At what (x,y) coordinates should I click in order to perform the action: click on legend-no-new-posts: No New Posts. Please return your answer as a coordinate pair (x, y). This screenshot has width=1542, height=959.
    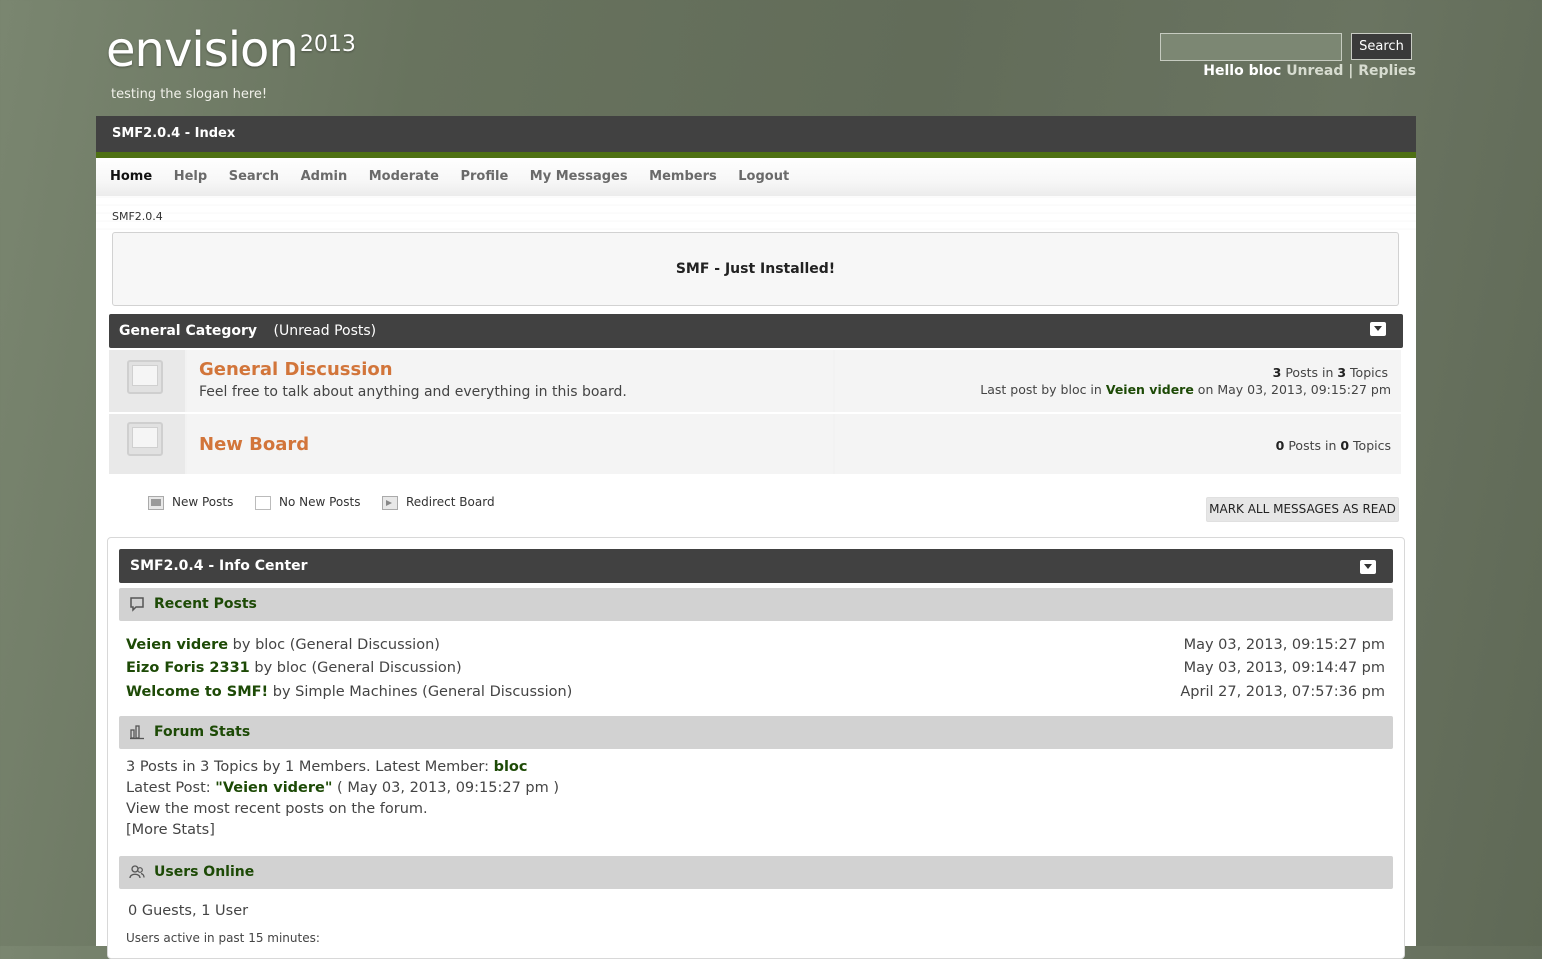
    Looking at the image, I should click on (307, 502).